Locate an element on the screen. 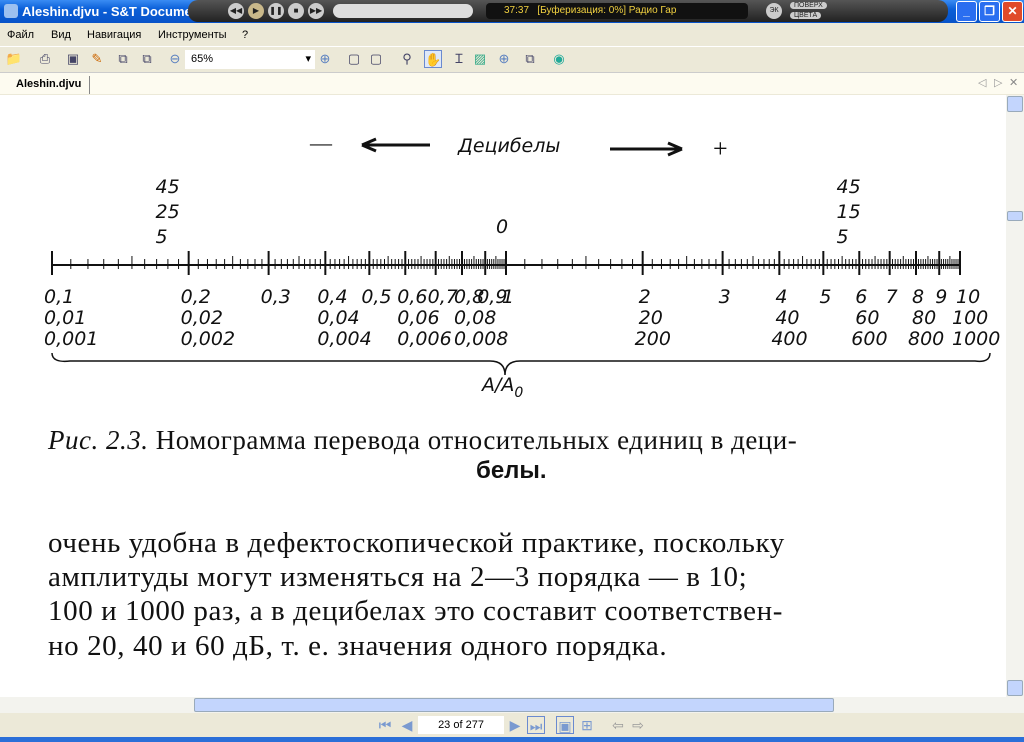 This screenshot has width=1024, height=742. window-title: Aleshin.djvu - S&T Docume is located at coordinates (107, 11).